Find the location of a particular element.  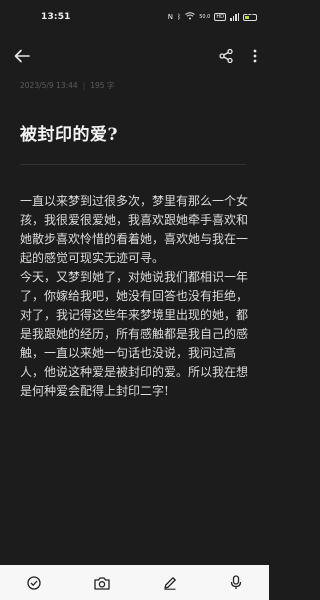

bluetooth-icon: ᛒ is located at coordinates (179, 17).